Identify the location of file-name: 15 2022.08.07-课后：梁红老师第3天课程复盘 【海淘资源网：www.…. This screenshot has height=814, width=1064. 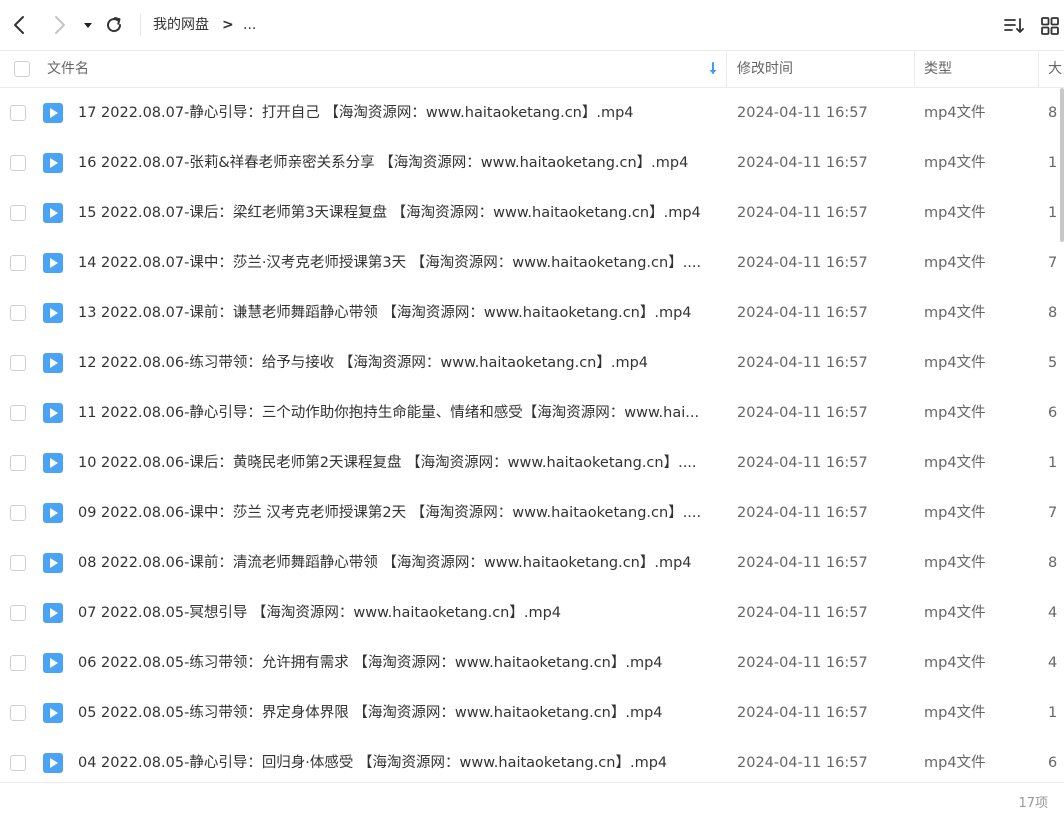
(394, 213).